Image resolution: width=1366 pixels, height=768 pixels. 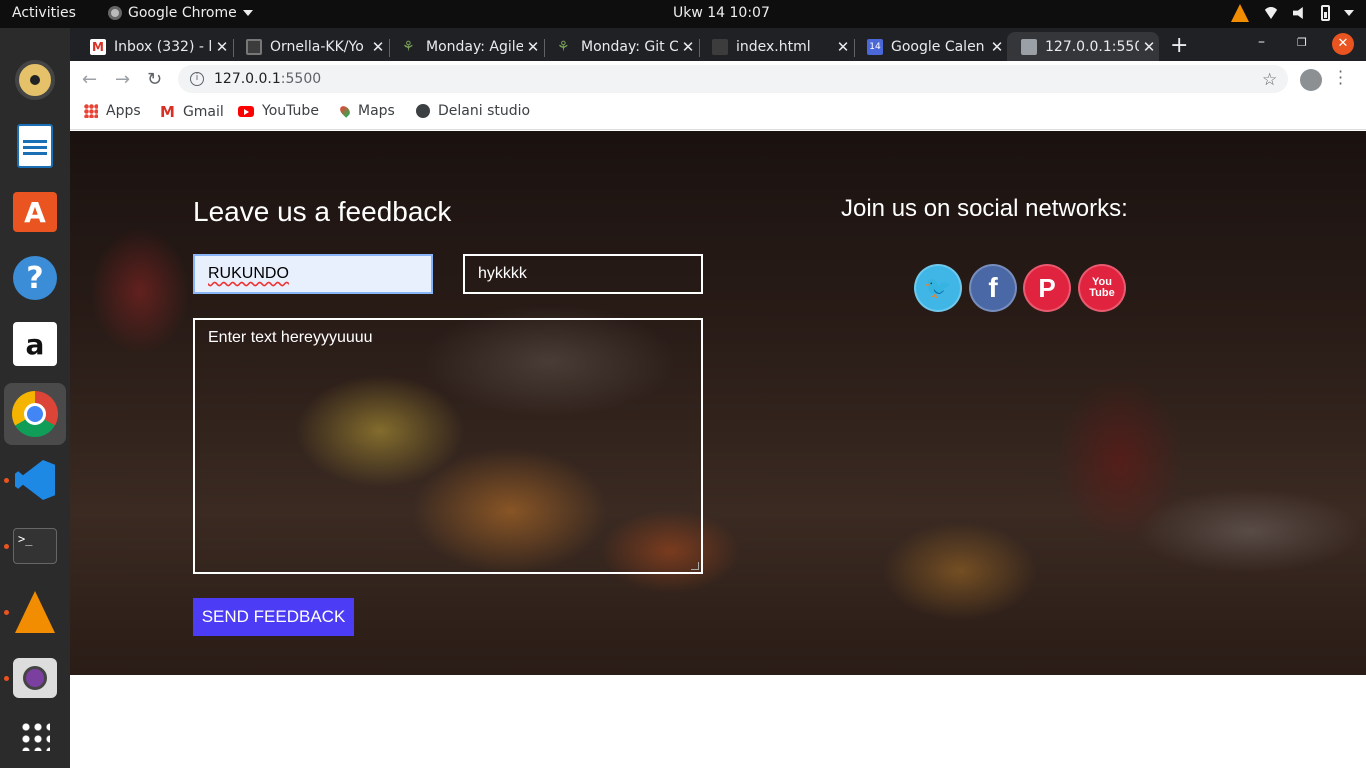 I want to click on chevron-down-icon, so click(x=247, y=13).